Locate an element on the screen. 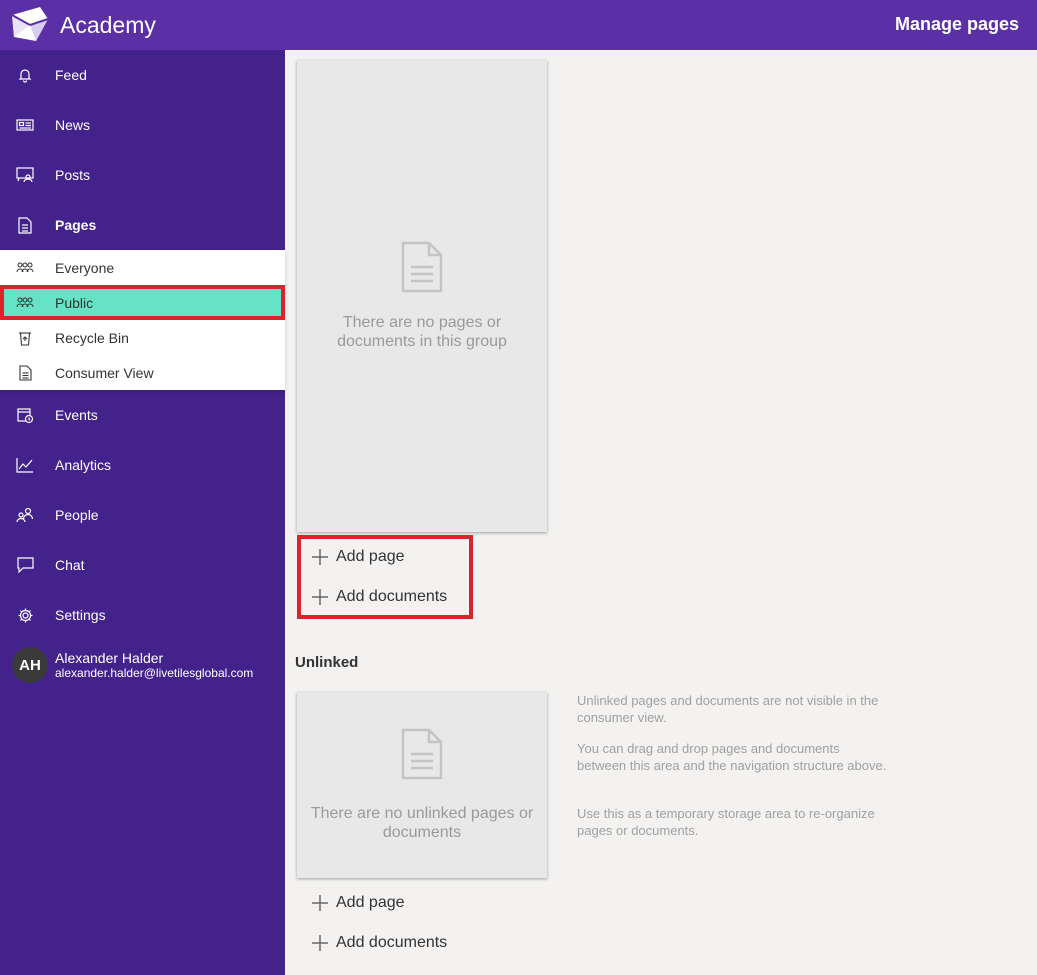 This screenshot has width=1037, height=975. top-bar: Academy Manage pages is located at coordinates (518, 25).